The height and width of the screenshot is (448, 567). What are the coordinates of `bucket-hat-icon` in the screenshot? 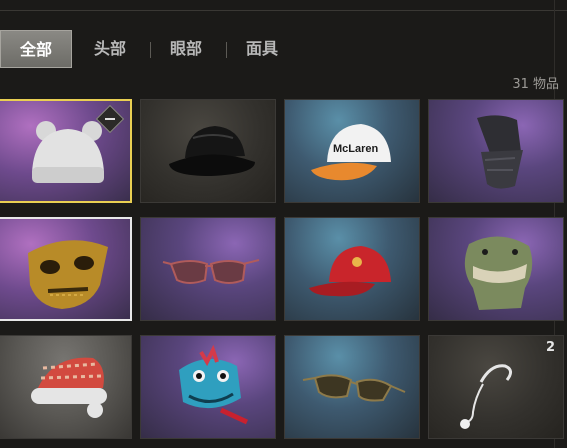 It's located at (212, 151).